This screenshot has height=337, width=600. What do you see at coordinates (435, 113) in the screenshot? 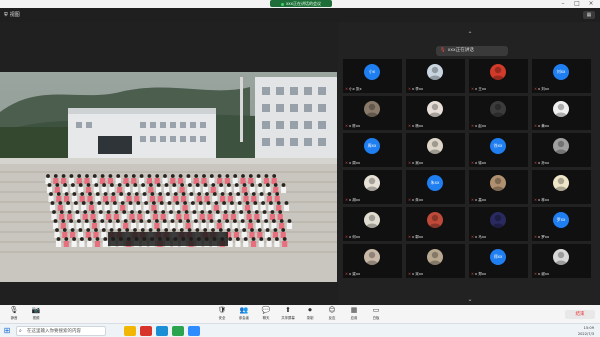
I see `participant-tile: ✕x 杨xx` at bounding box center [435, 113].